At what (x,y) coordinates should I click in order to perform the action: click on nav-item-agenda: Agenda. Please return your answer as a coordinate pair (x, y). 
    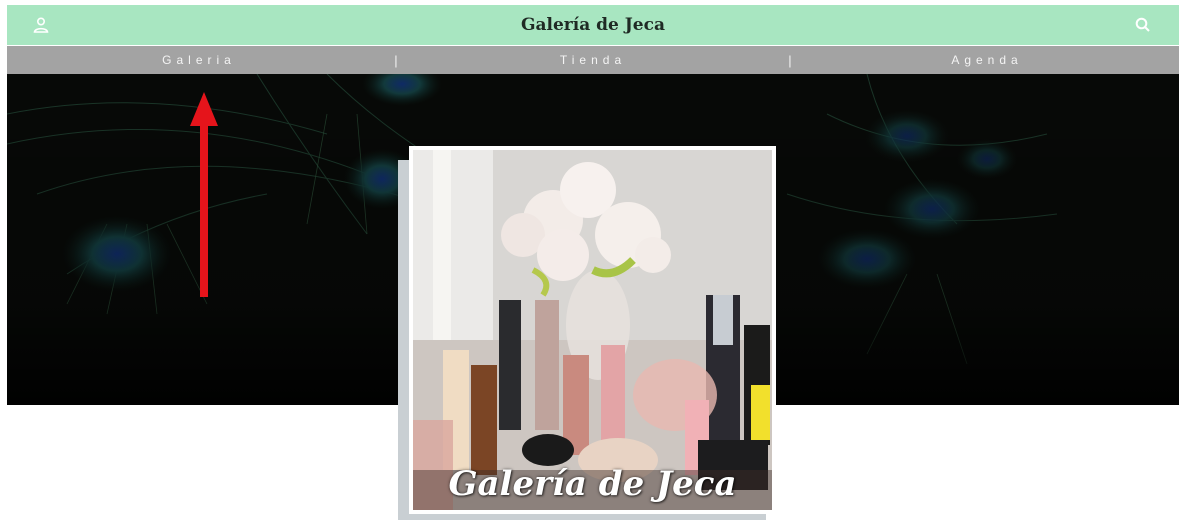
    Looking at the image, I should click on (987, 60).